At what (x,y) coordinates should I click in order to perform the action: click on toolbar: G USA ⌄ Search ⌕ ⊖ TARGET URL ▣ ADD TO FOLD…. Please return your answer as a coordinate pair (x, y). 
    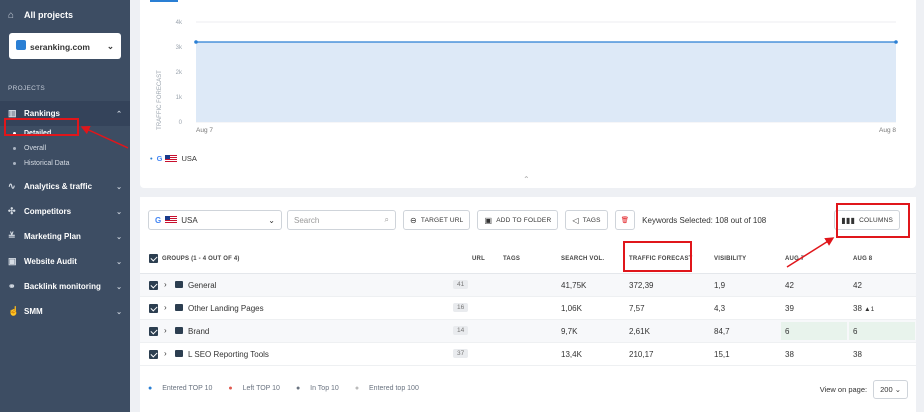
    Looking at the image, I should click on (528, 220).